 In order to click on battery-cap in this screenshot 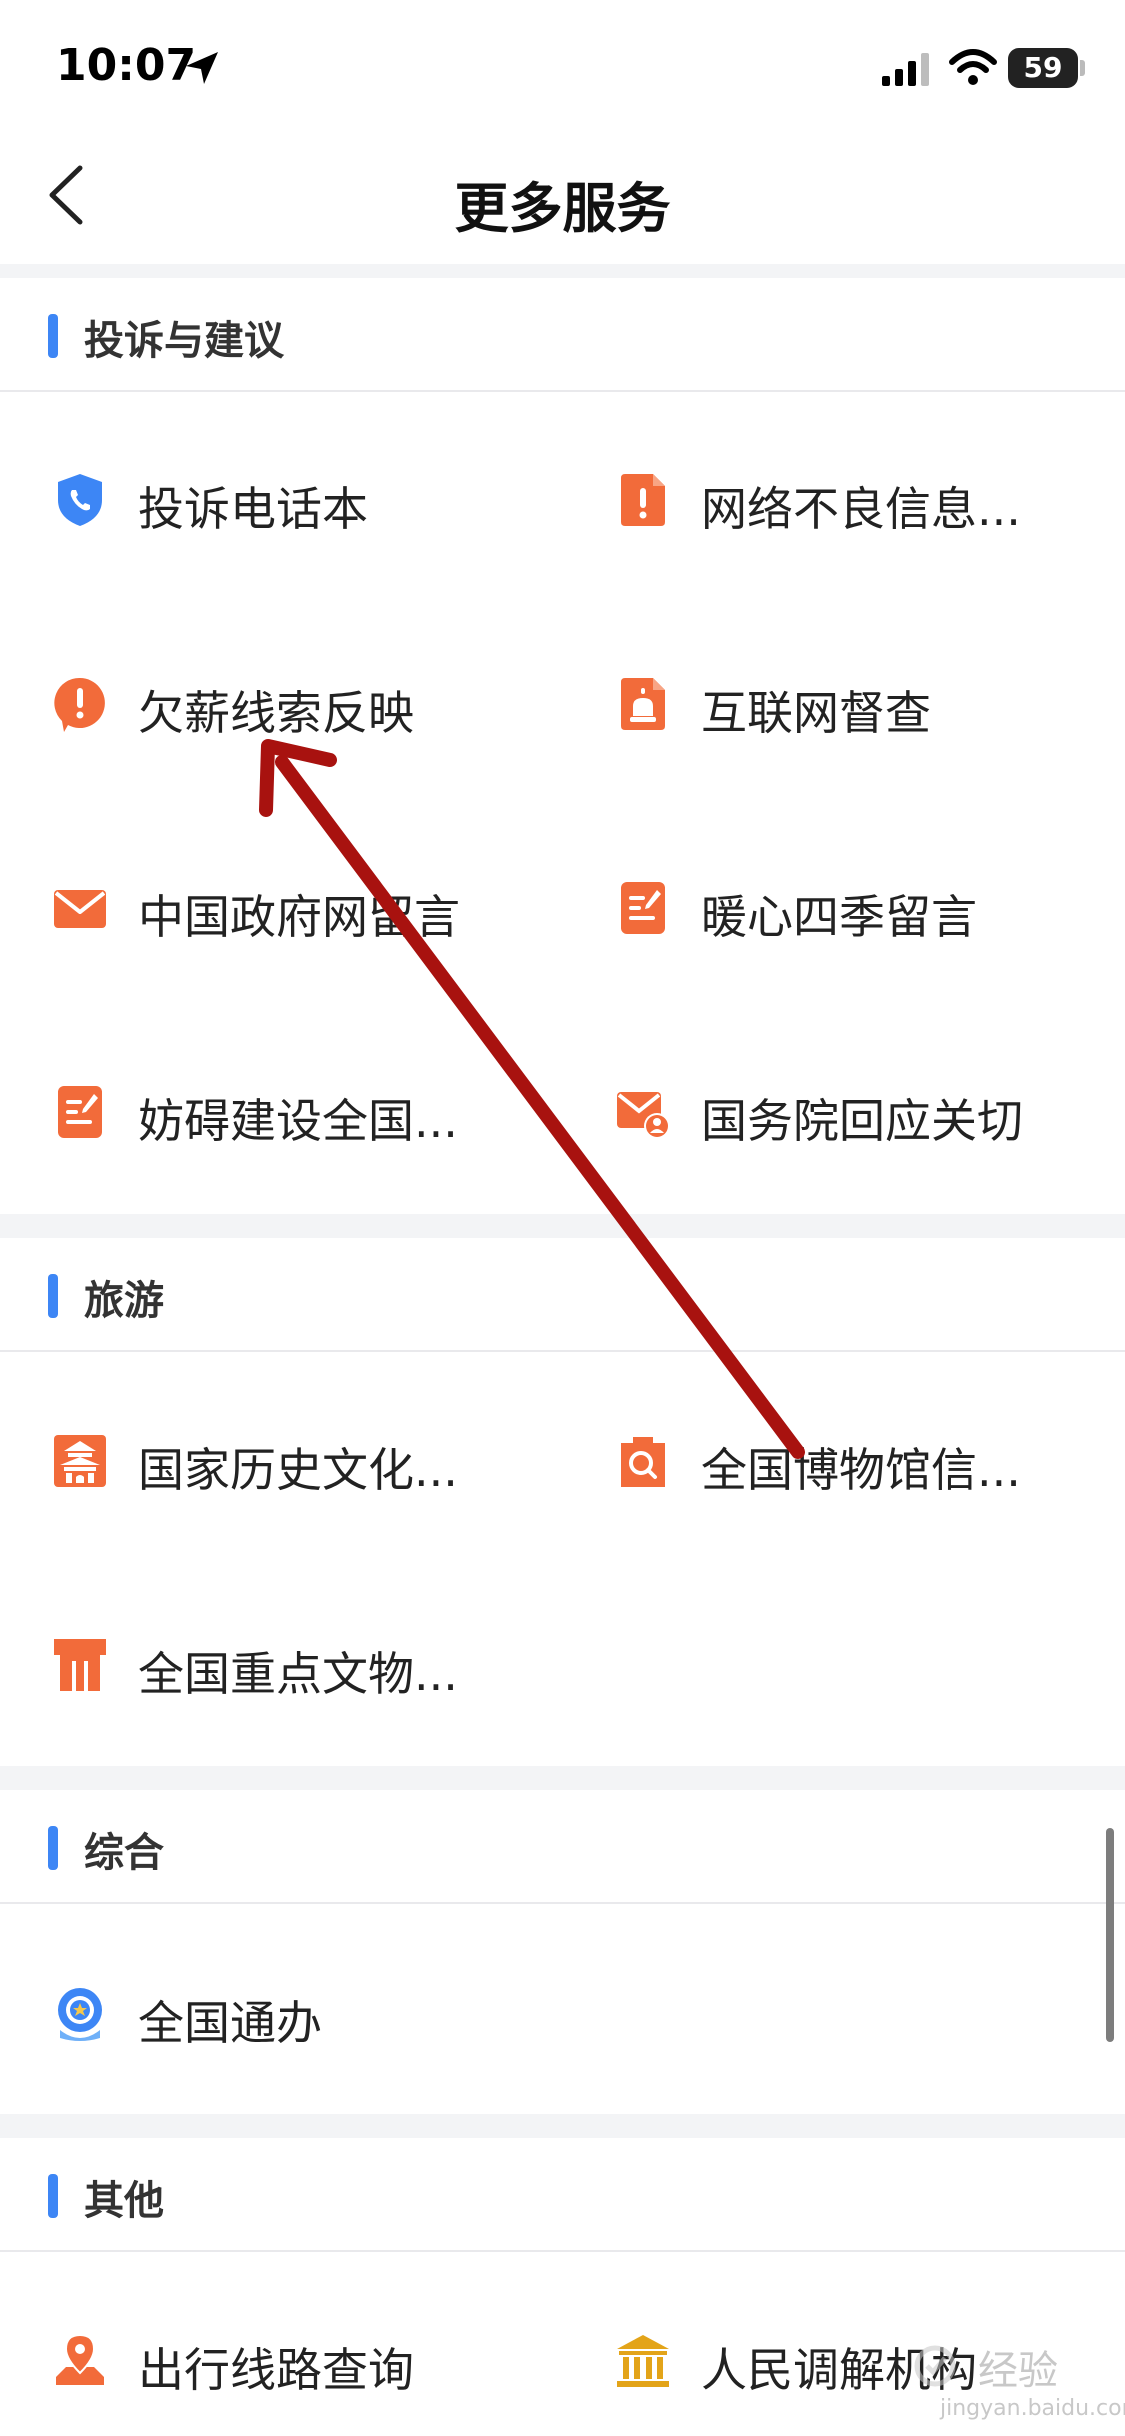, I will do `click(1082, 68)`.